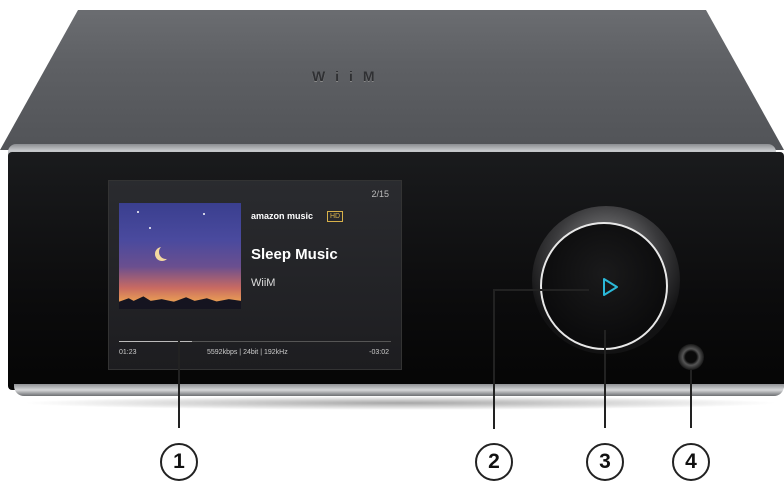 The height and width of the screenshot is (481, 784). Describe the element at coordinates (691, 357) in the screenshot. I see `headphone-jack` at that location.